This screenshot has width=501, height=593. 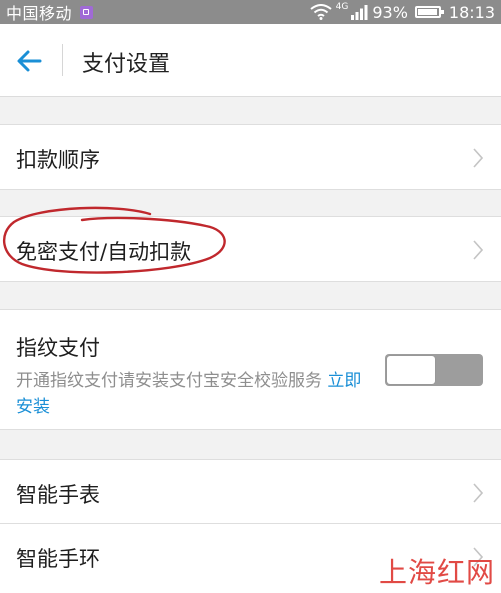 I want to click on fingerprint-payment-label: 指纹支付, so click(x=58, y=348).